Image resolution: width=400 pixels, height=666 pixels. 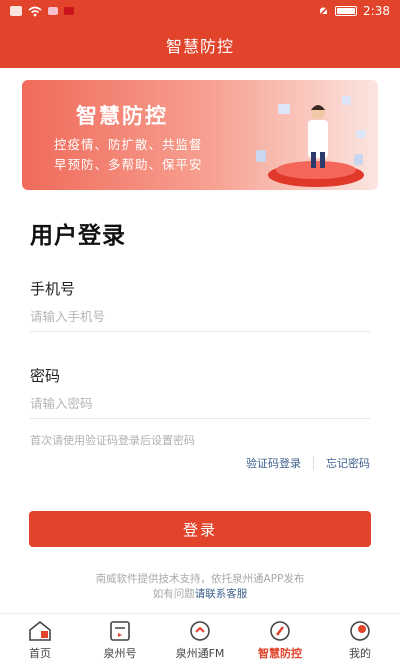 What do you see at coordinates (53, 11) in the screenshot?
I see `app-icon` at bounding box center [53, 11].